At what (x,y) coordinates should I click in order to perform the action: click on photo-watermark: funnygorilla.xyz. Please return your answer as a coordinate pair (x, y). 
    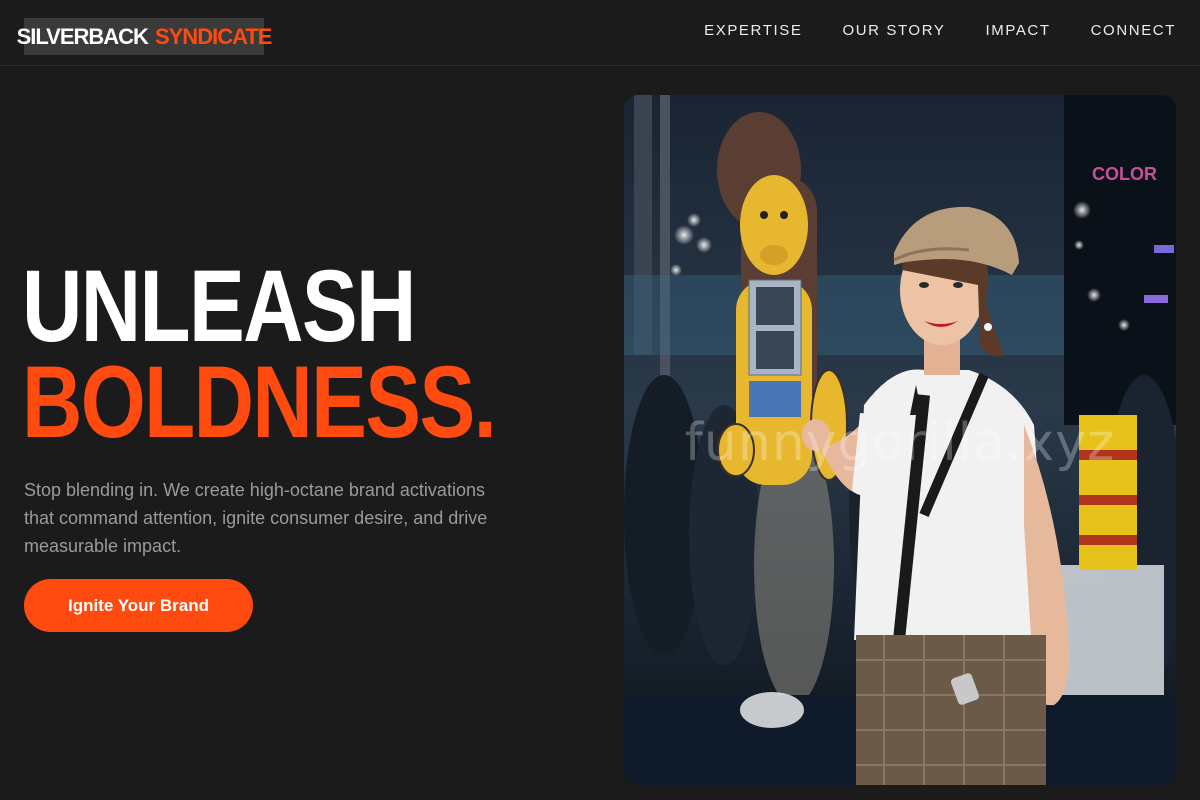
    Looking at the image, I should click on (900, 443).